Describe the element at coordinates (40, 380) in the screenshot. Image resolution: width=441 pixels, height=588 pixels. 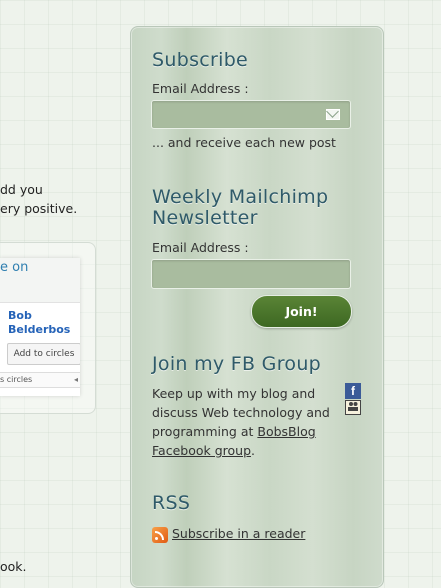
I see `google-plus-card-footer: s circles ◂` at that location.